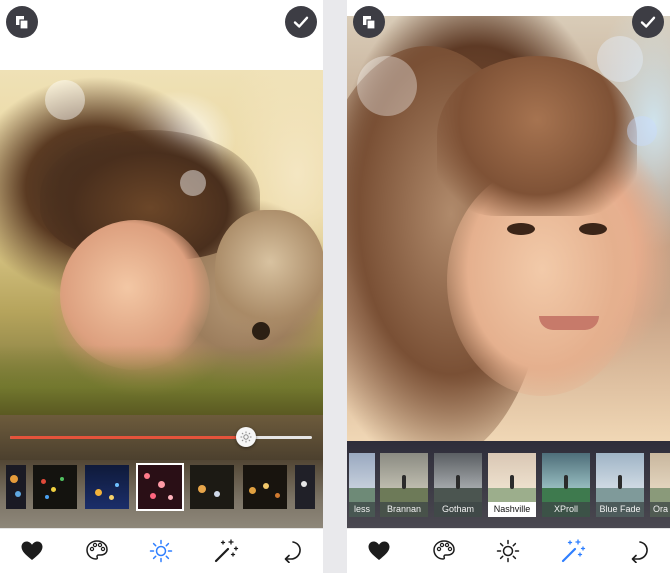 Image resolution: width=670 pixels, height=573 pixels. I want to click on slider-fill, so click(128, 437).